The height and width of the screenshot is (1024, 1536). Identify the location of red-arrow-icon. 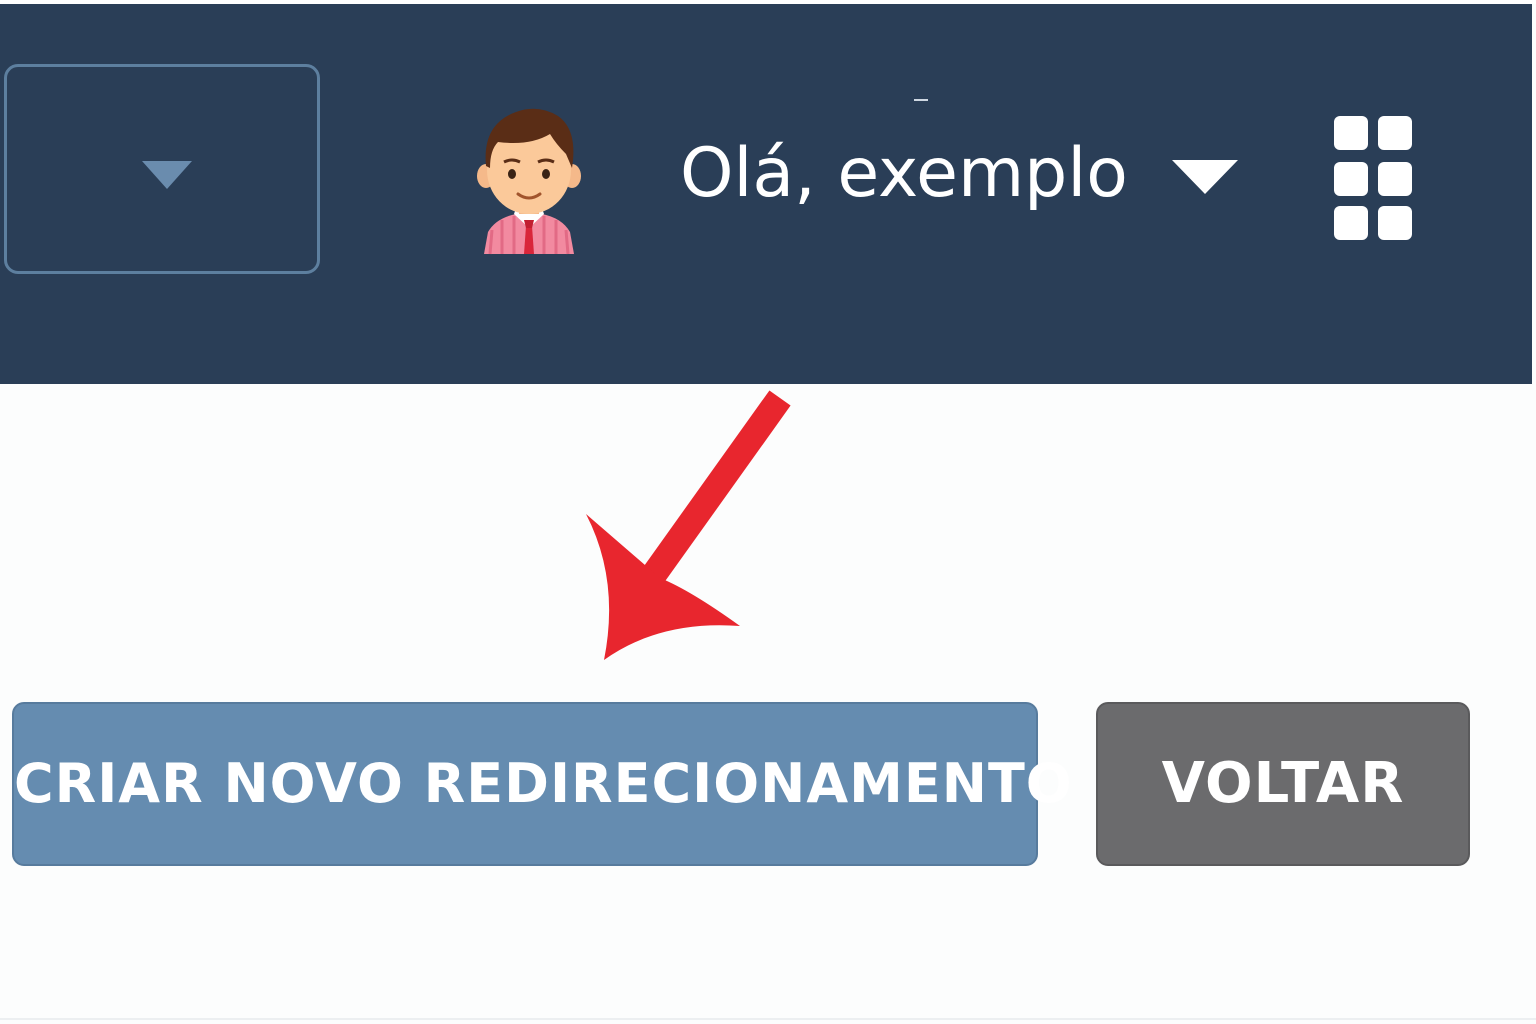
(688, 525).